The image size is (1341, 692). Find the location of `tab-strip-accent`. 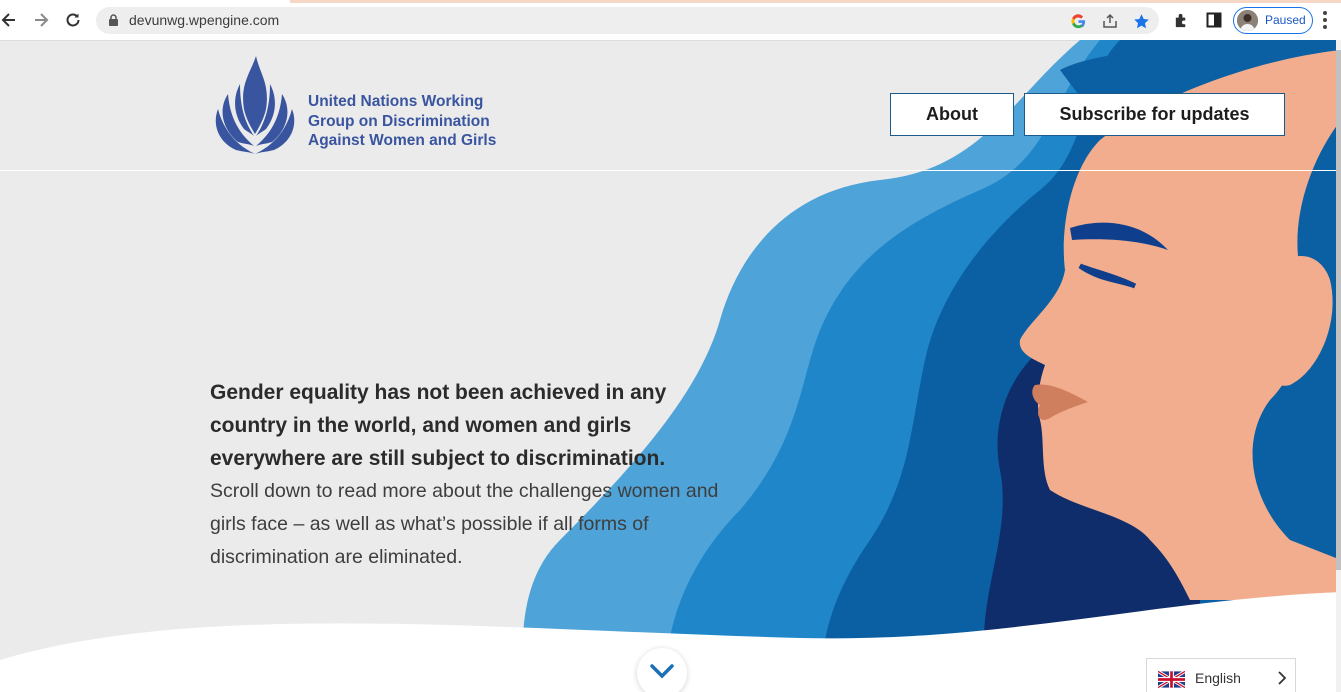

tab-strip-accent is located at coordinates (815, 1).